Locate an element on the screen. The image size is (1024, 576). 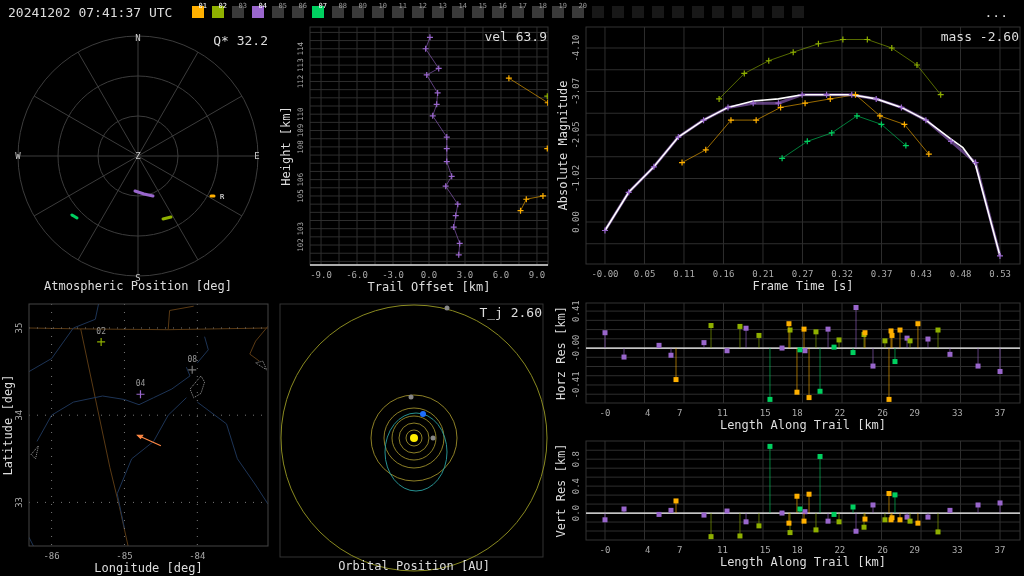
tick-label: -6.0 is located at coordinates (357, 275).